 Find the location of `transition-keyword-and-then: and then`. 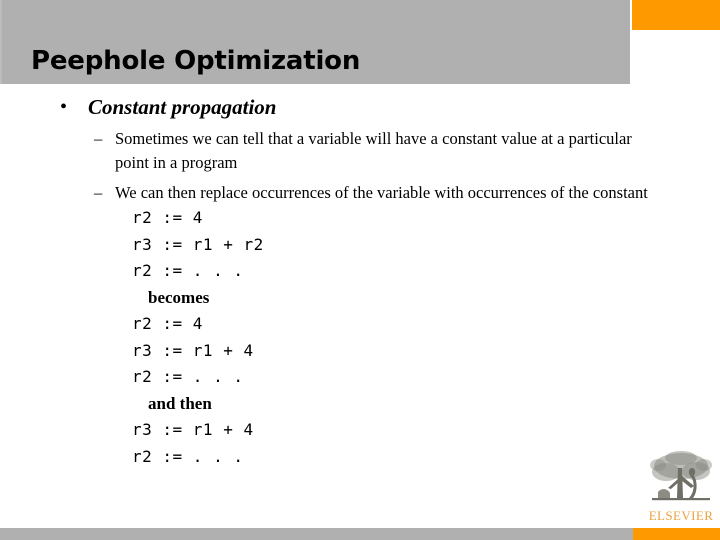

transition-keyword-and-then: and then is located at coordinates (180, 403).